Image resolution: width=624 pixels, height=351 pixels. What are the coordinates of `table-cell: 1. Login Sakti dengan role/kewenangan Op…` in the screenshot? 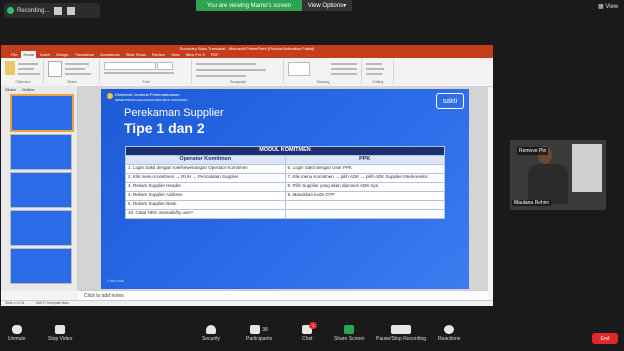 It's located at (205, 169).